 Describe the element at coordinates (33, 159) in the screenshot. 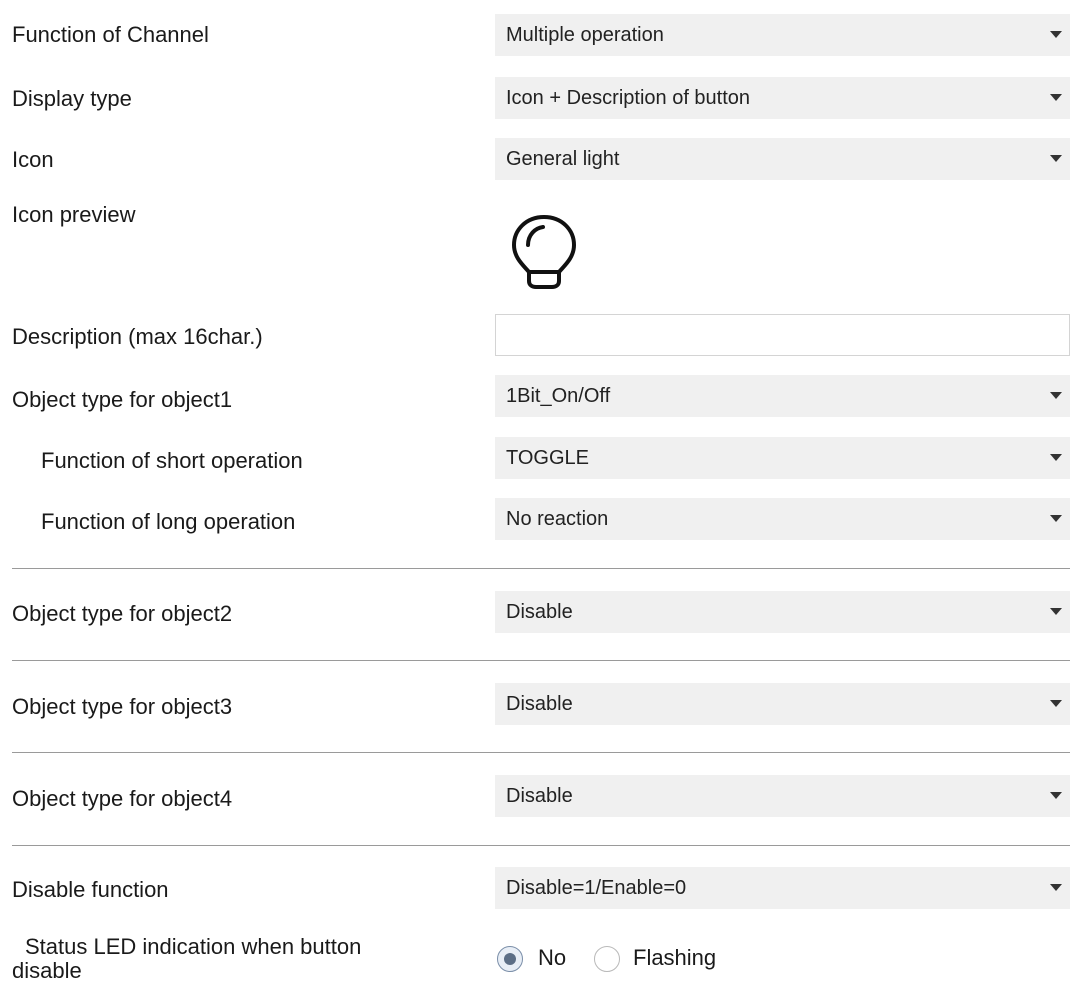

I see `icon-label: Icon` at that location.